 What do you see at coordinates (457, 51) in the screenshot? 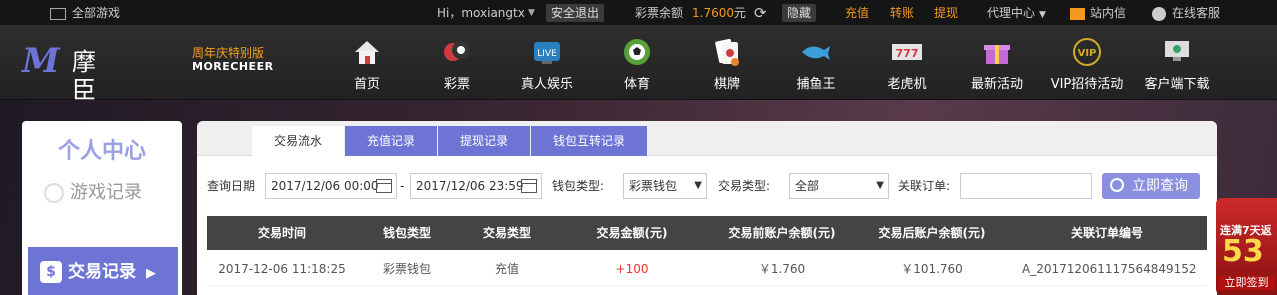
I see `lottery-ball-icon` at bounding box center [457, 51].